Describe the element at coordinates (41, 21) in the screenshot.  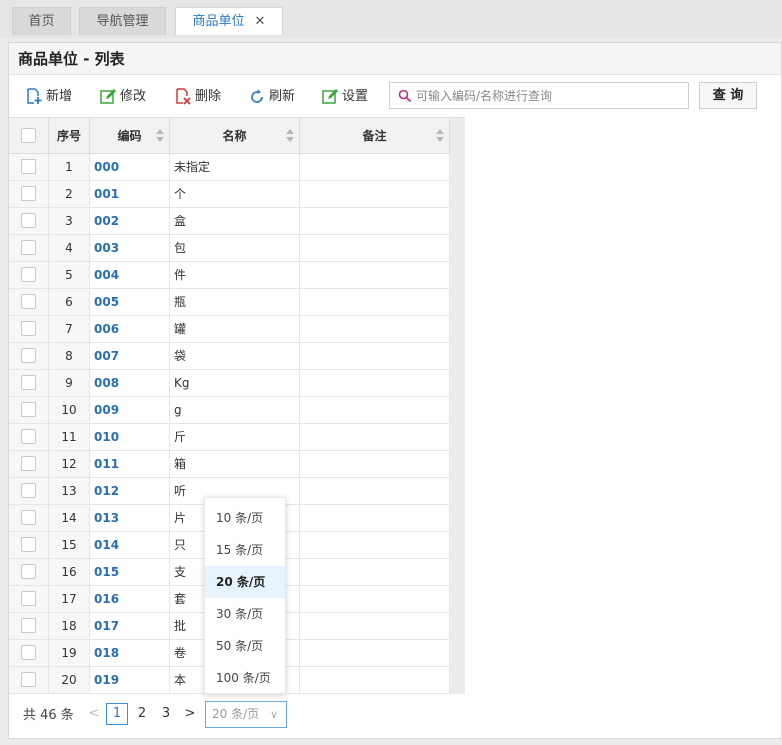
I see `tab-home: 首页` at that location.